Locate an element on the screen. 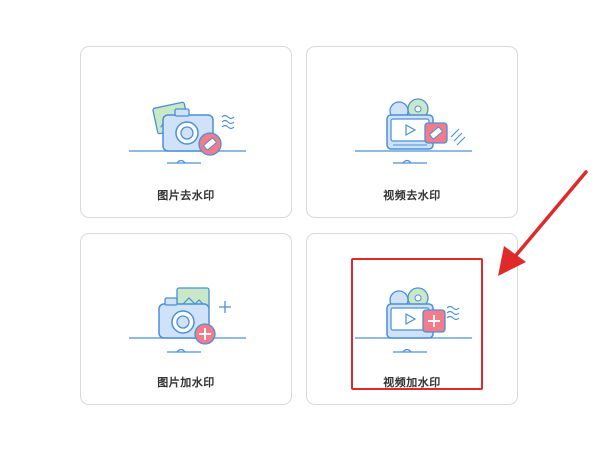  camera-plus-icon is located at coordinates (187, 320).